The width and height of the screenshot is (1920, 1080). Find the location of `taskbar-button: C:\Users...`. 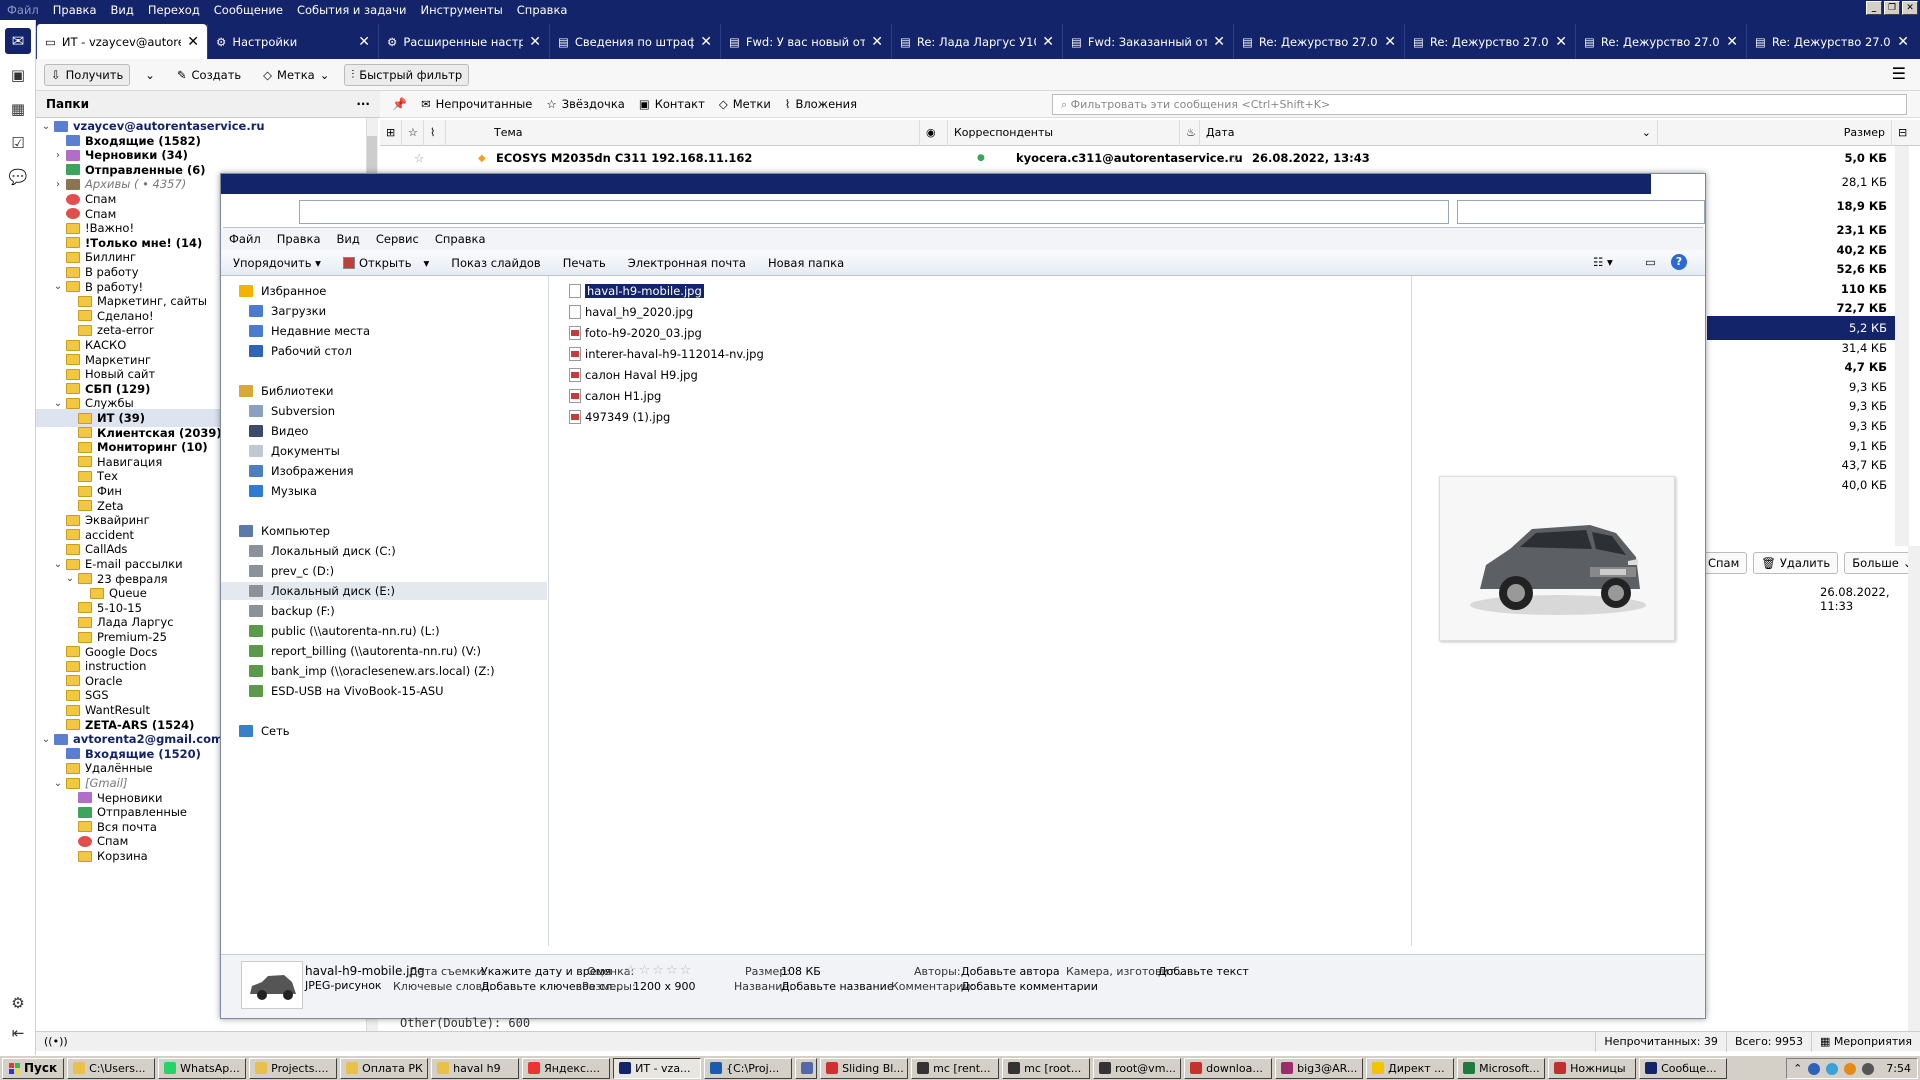

taskbar-button: C:\Users... is located at coordinates (111, 1068).